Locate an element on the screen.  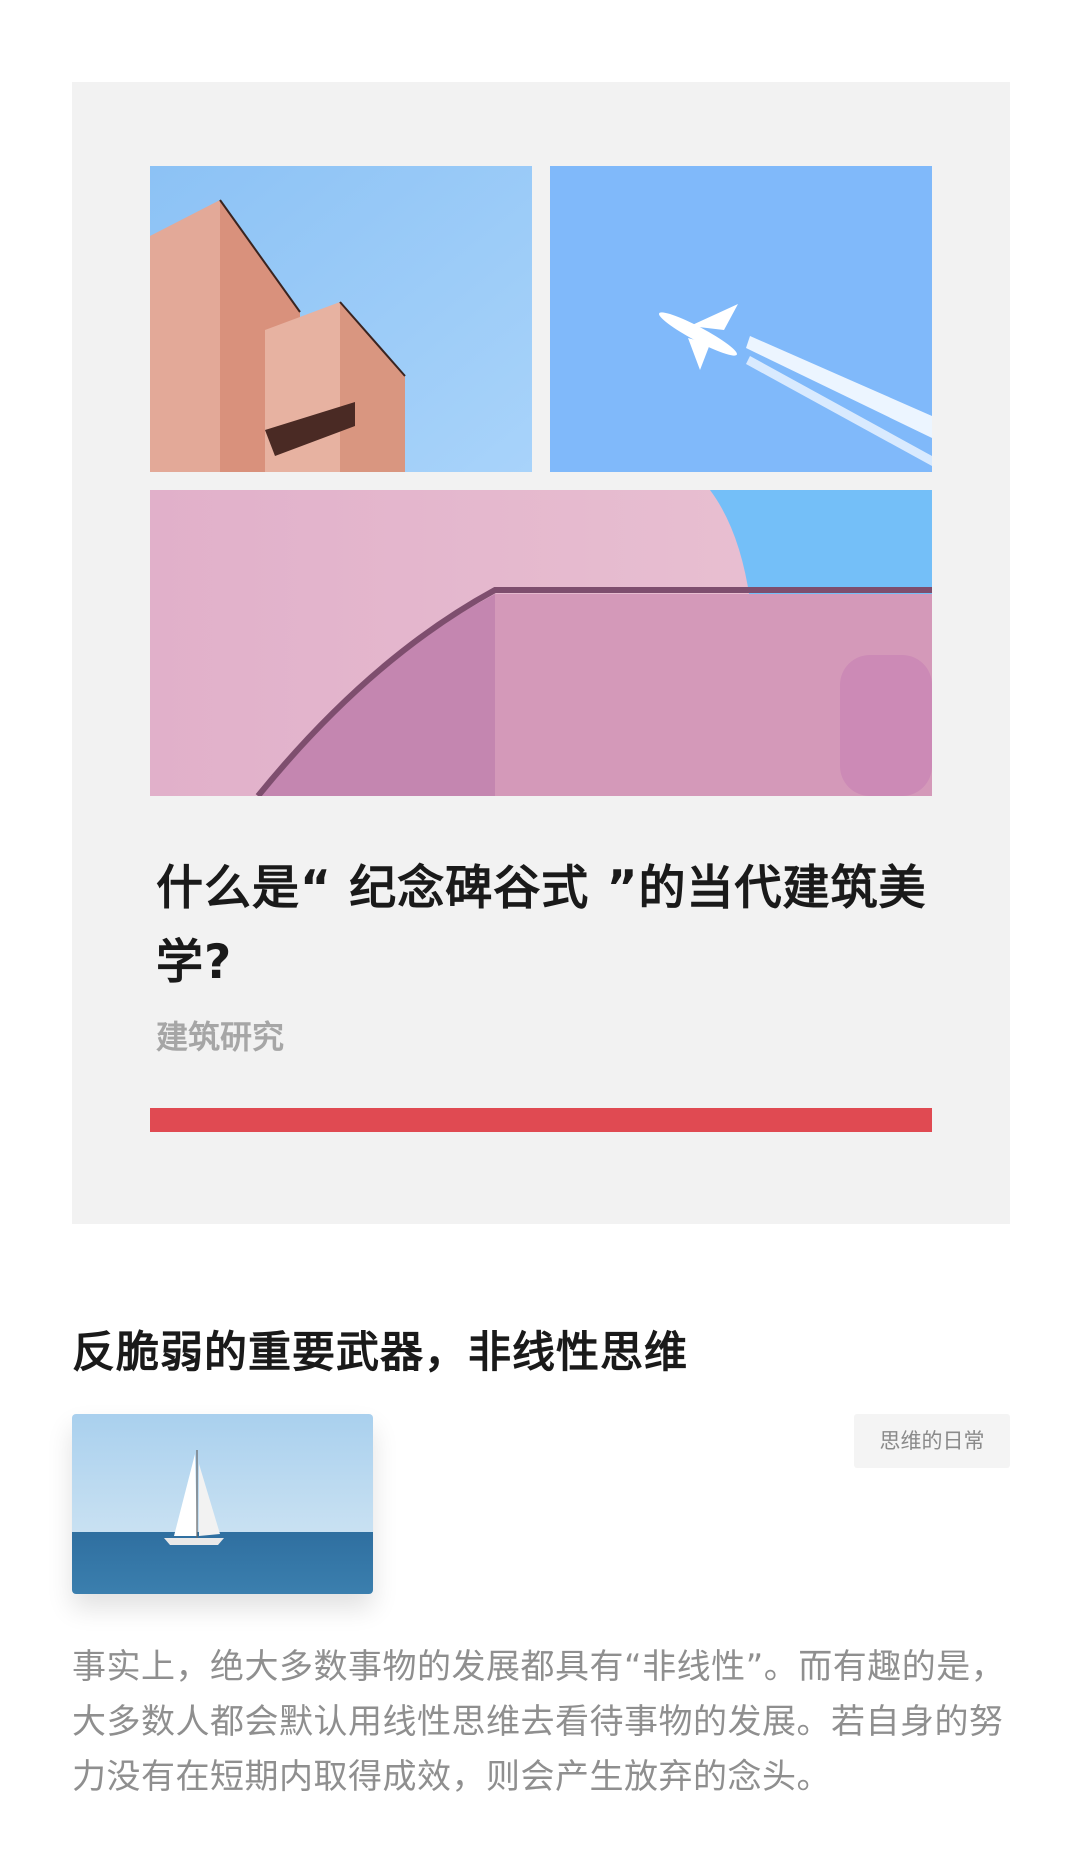
pink-architecture-photo is located at coordinates (541, 643).